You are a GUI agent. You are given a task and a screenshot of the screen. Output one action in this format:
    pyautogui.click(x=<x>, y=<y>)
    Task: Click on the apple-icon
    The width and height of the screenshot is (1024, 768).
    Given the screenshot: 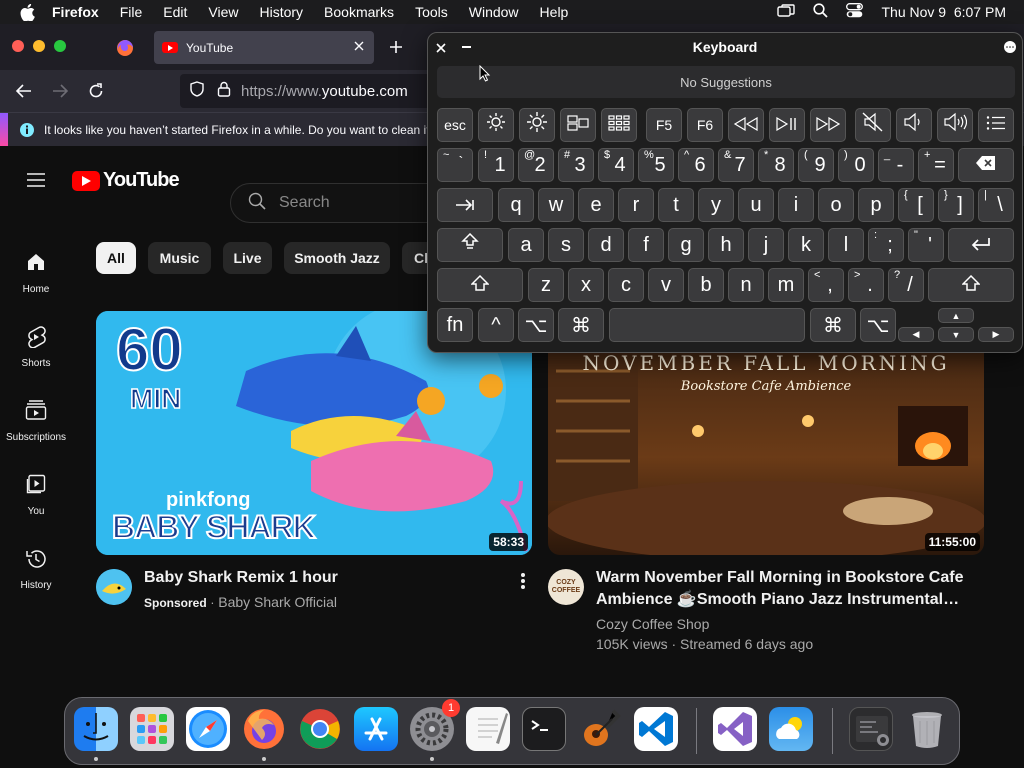 What is the action you would take?
    pyautogui.click(x=27, y=12)
    